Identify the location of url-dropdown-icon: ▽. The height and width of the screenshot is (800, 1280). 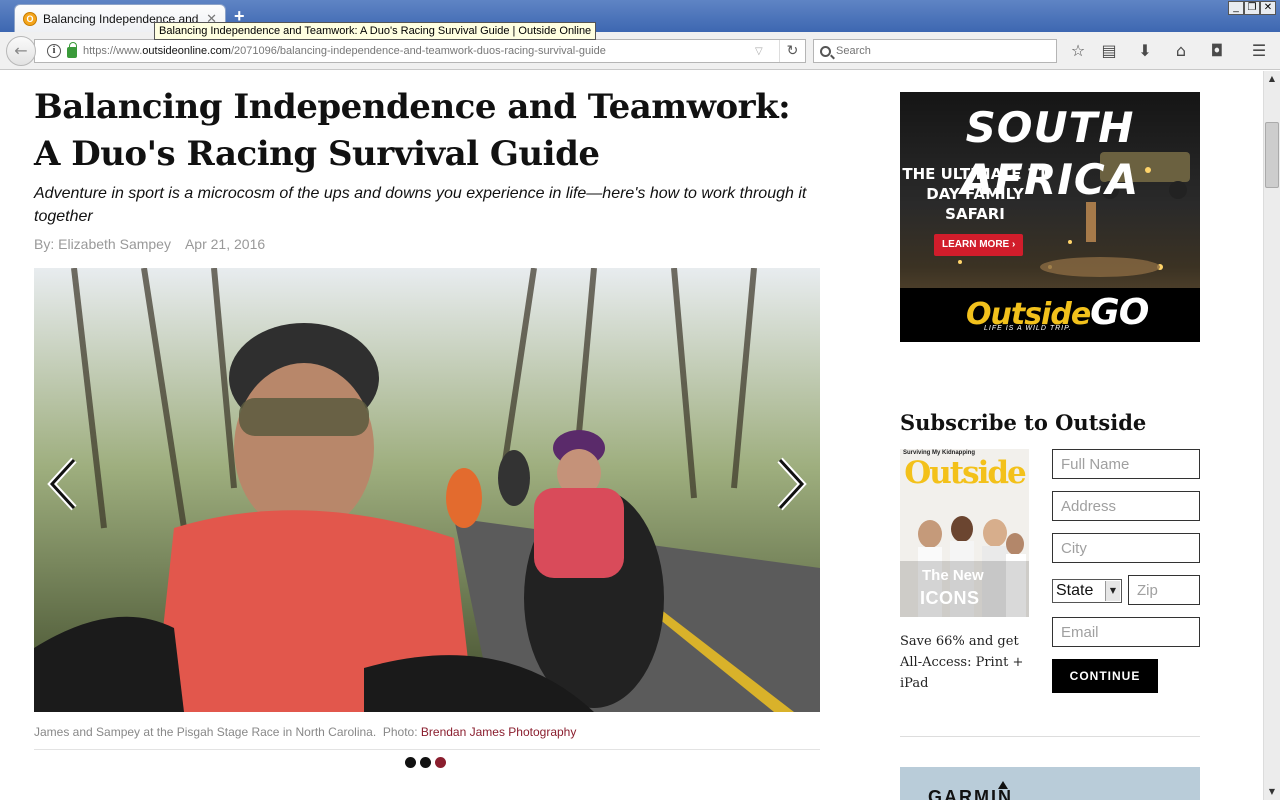
(764, 51).